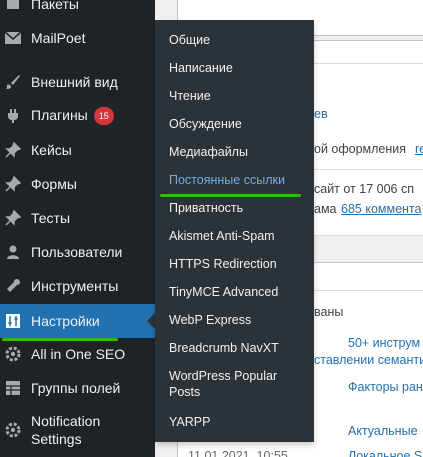  I want to click on sidebar-item-label: Notification Settings, so click(66, 430).